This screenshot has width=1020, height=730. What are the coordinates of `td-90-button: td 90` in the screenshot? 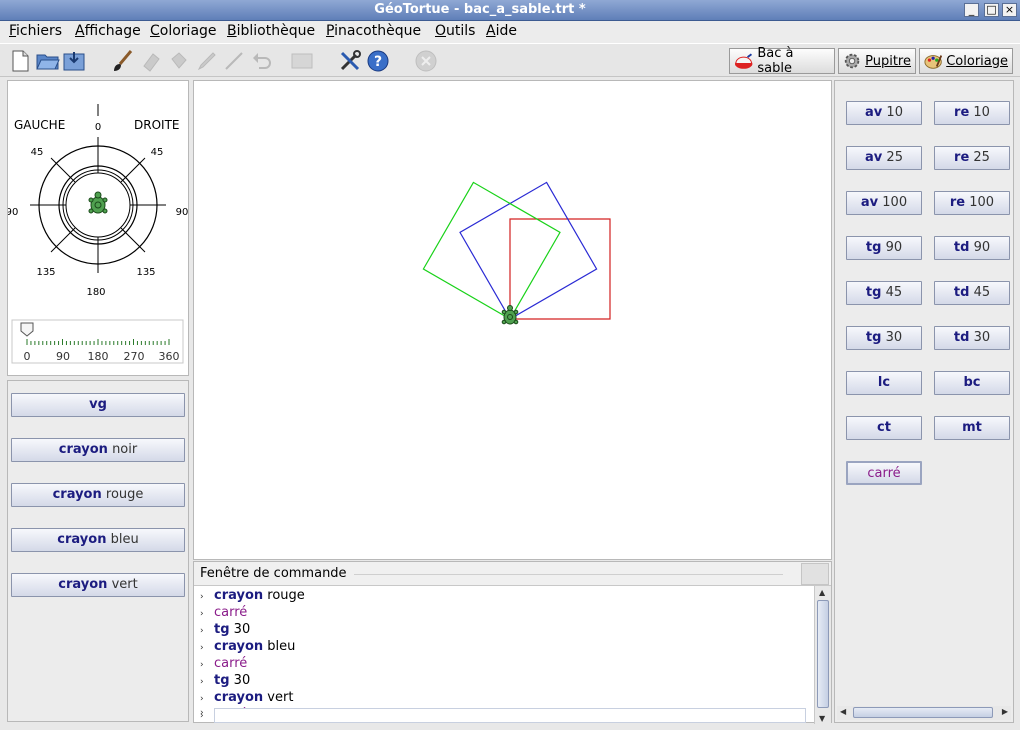 It's located at (972, 248).